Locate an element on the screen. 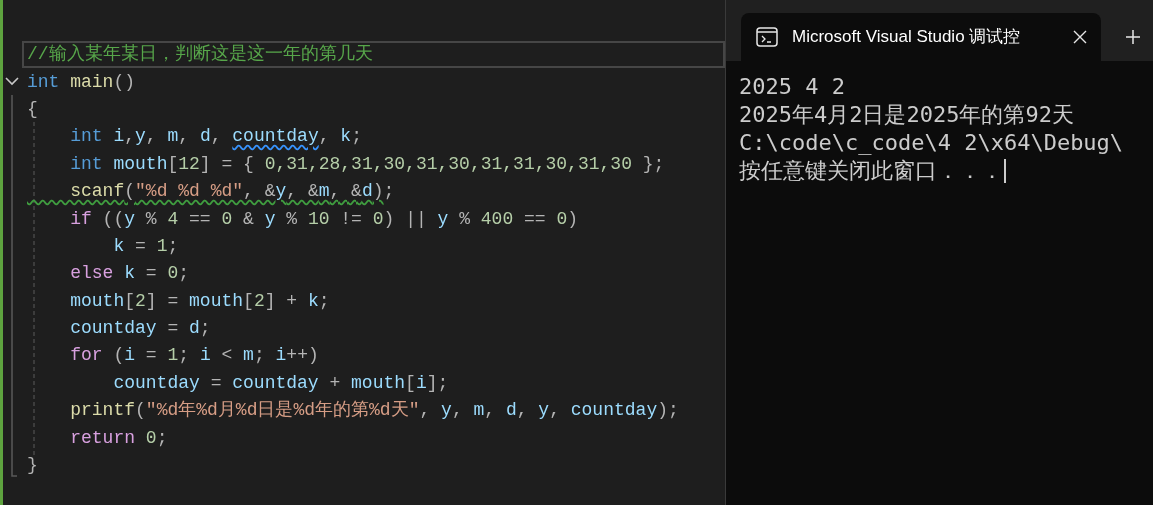 The height and width of the screenshot is (505, 1153). code-line: mouth[2] = mouth[2] + k; is located at coordinates (199, 301).